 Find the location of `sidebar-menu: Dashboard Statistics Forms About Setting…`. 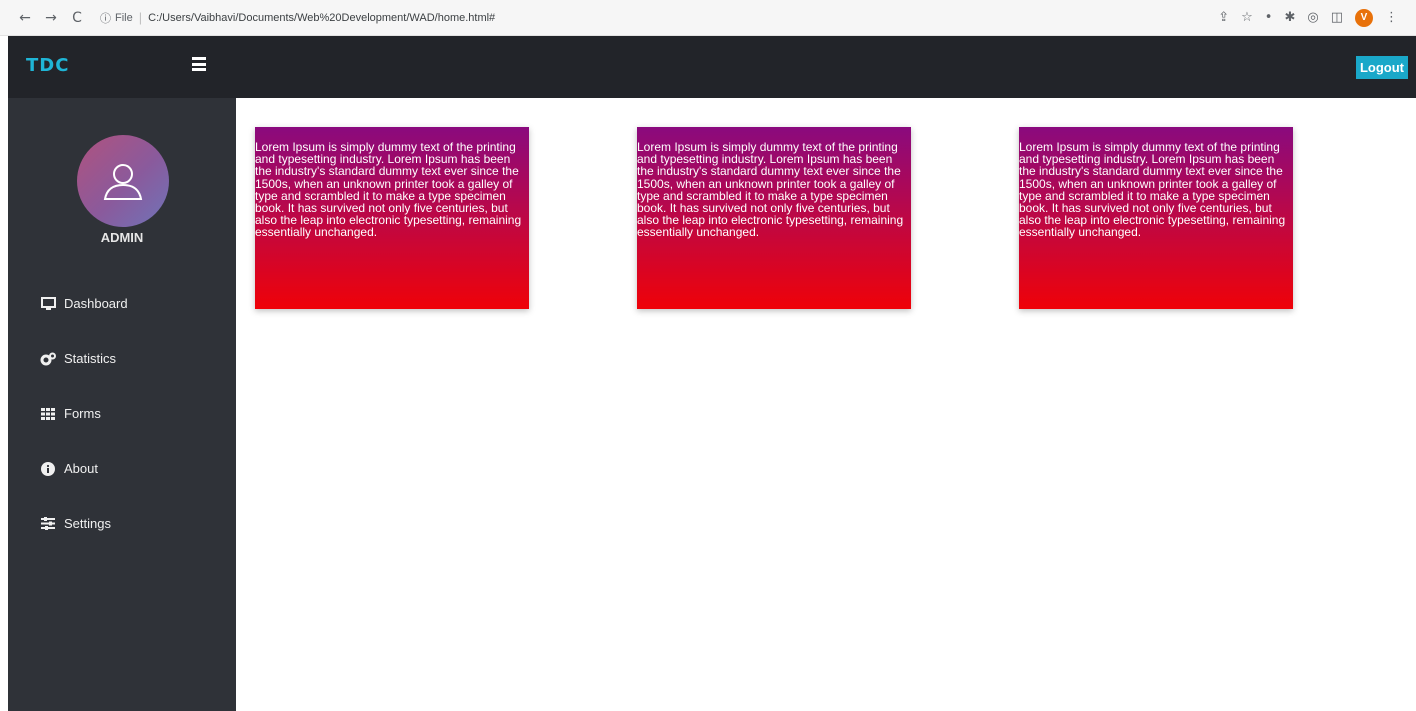

sidebar-menu: Dashboard Statistics Forms About Setting… is located at coordinates (135, 413).